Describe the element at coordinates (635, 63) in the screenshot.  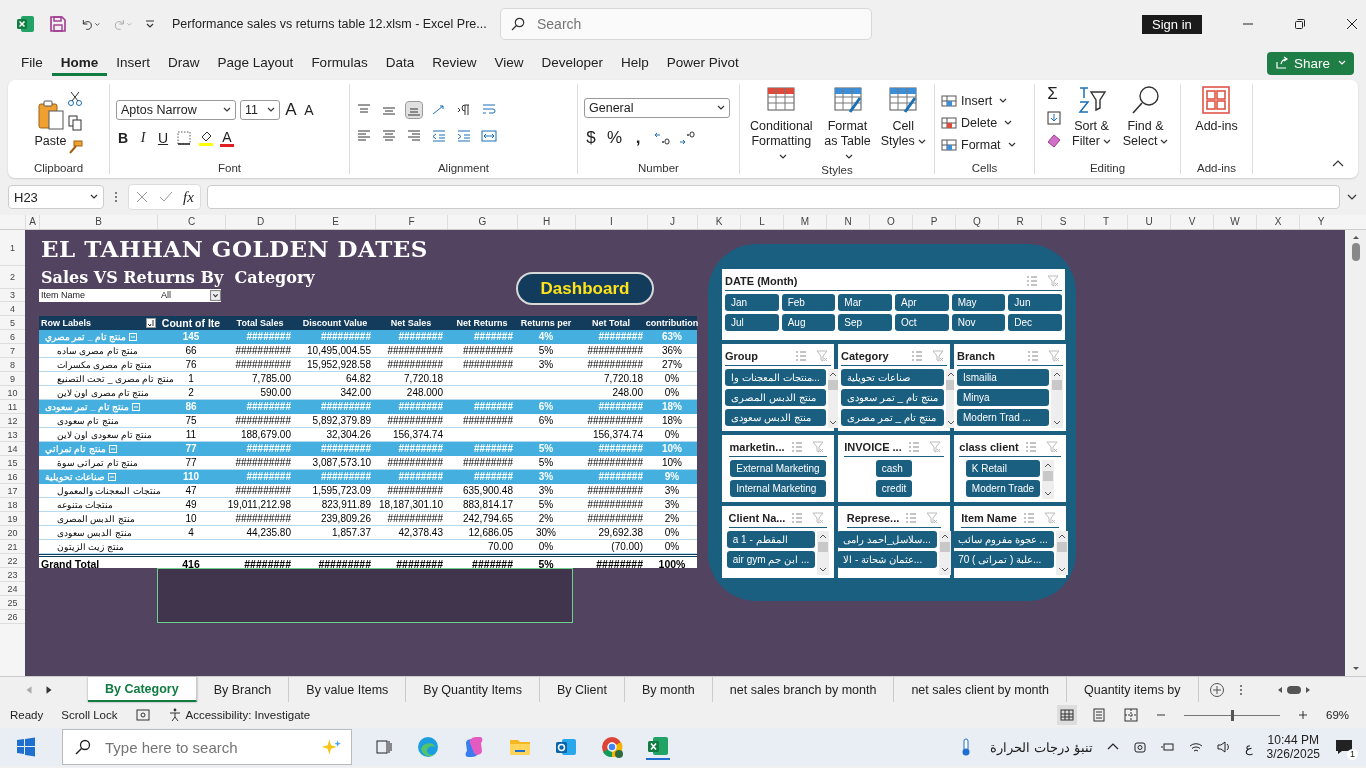
I see `menu-tab: Help` at that location.